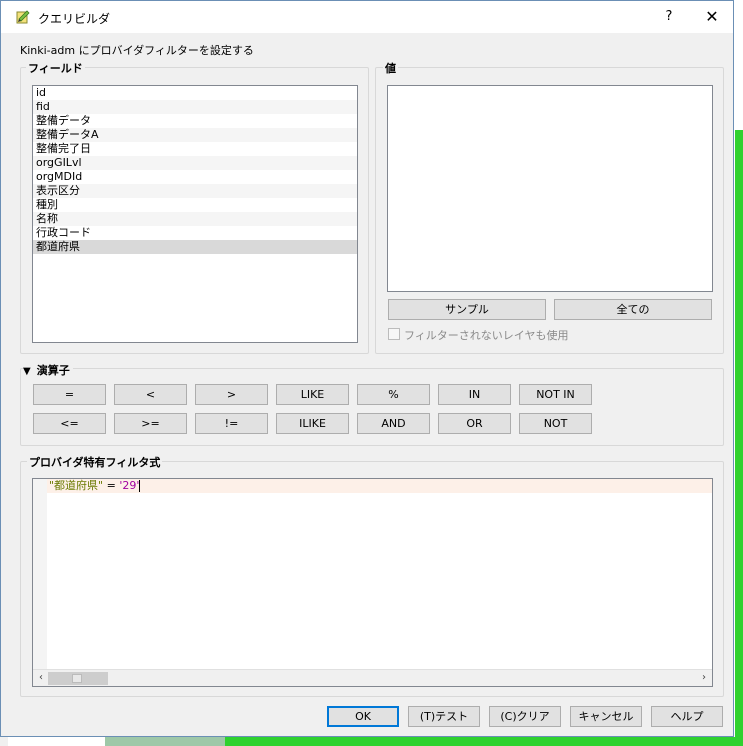 The image size is (743, 746). Describe the element at coordinates (137, 50) in the screenshot. I see `dialog-subtitle: Kinki-adm にプロバイダフィルターを設定する` at that location.